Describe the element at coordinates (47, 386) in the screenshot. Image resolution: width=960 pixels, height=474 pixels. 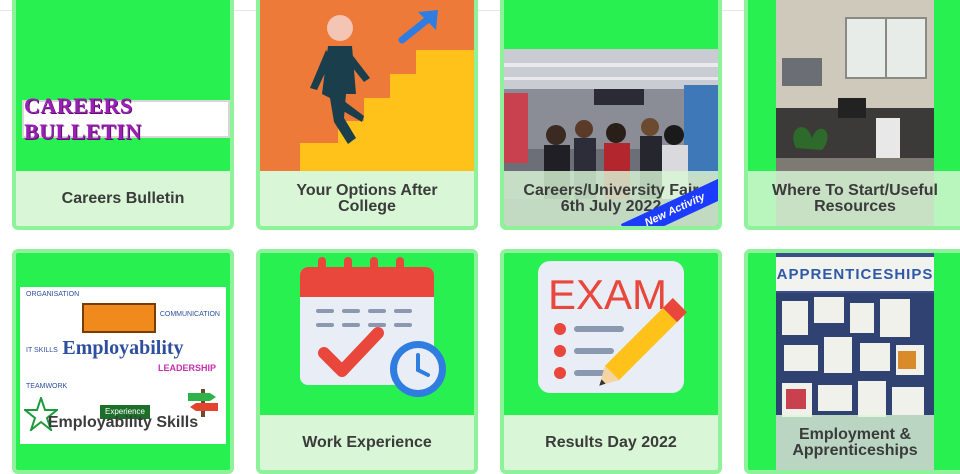
I see `poster-word: TEAMWORK` at that location.